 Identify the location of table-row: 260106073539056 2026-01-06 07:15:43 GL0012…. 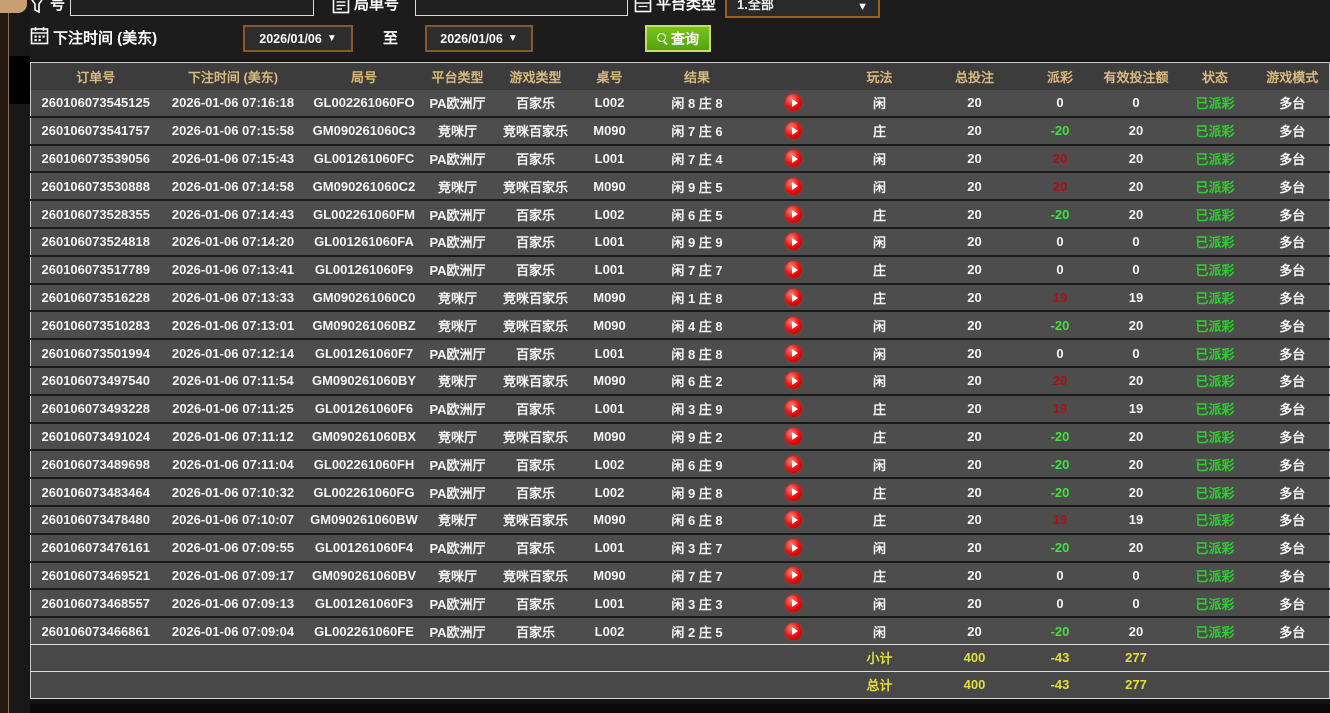
(680, 159).